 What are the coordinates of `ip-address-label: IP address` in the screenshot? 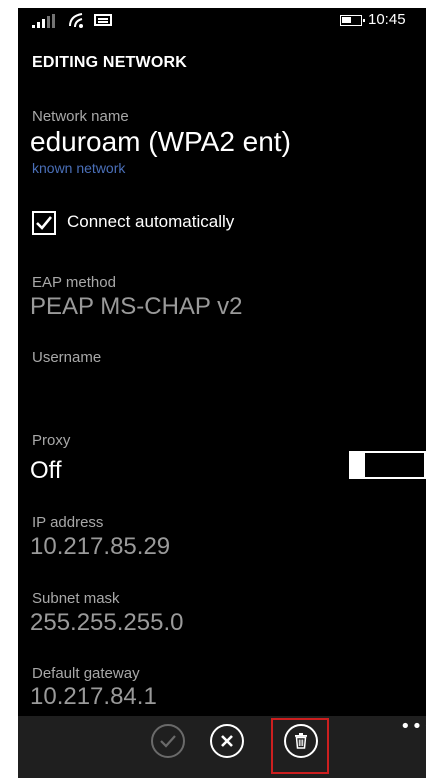 It's located at (68, 522).